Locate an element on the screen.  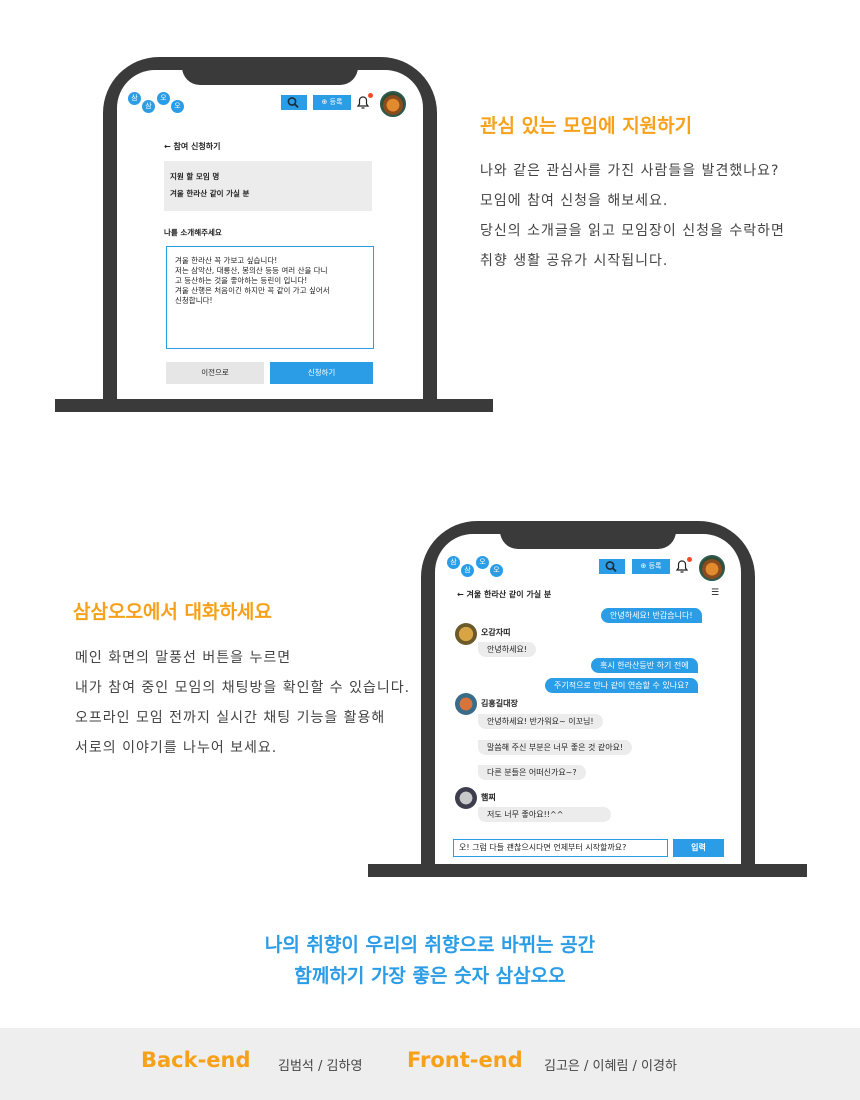
tagline-line1: 나의 취향이 우리의 취향으로 바뀌는 공간 is located at coordinates (430, 945).